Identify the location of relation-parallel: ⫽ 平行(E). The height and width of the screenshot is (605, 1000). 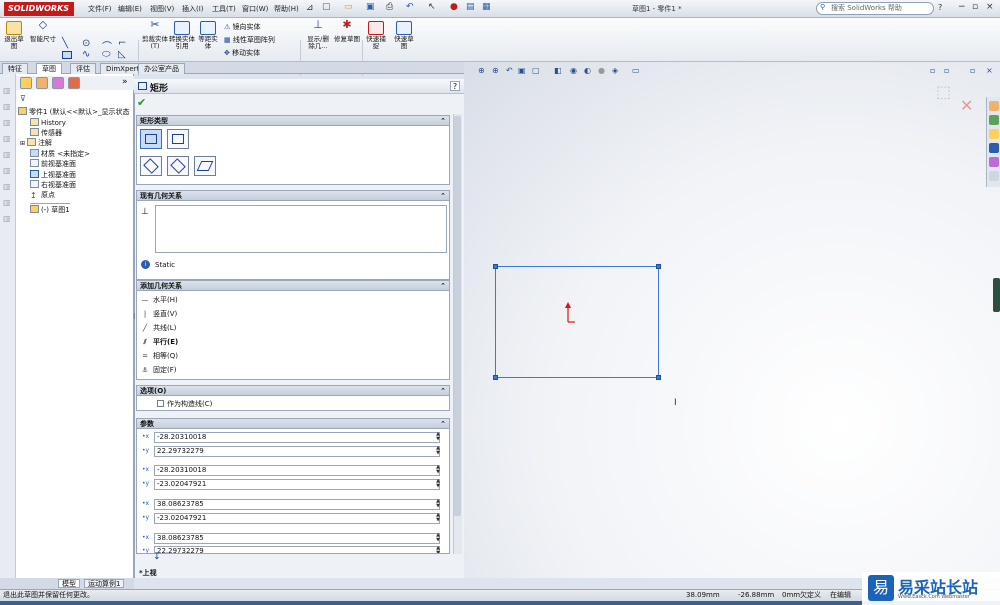
(159, 342).